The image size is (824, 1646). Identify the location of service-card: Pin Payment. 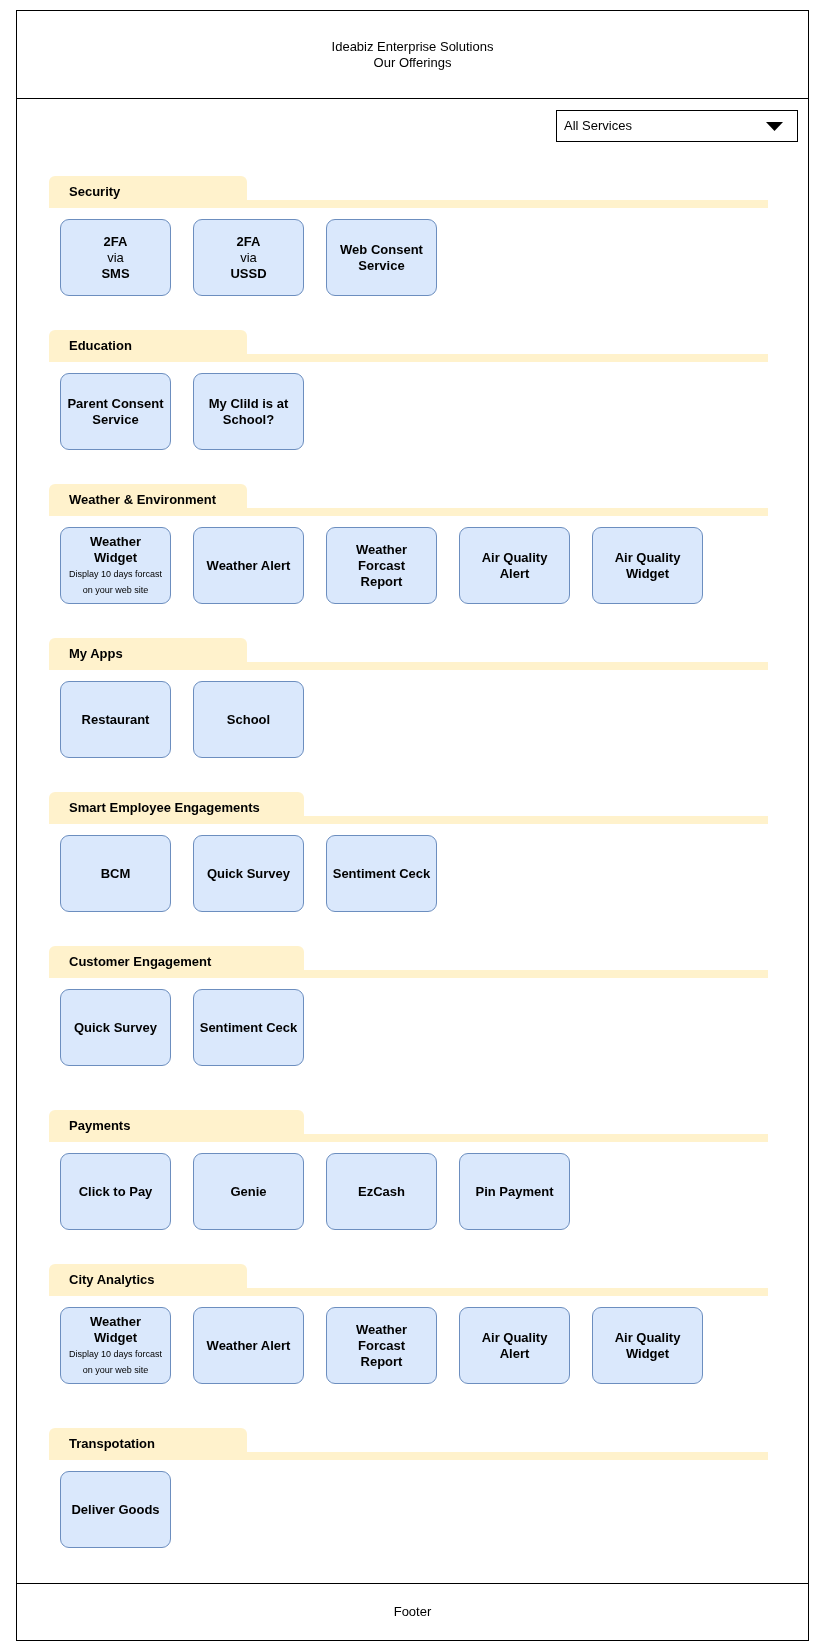
(514, 1191).